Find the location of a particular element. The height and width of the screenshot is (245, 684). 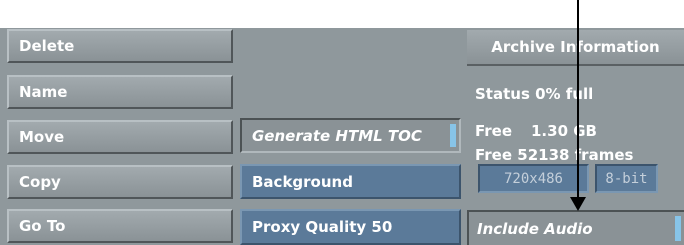

generate-html-toc-toggle: Generate HTML TOC is located at coordinates (350, 135).